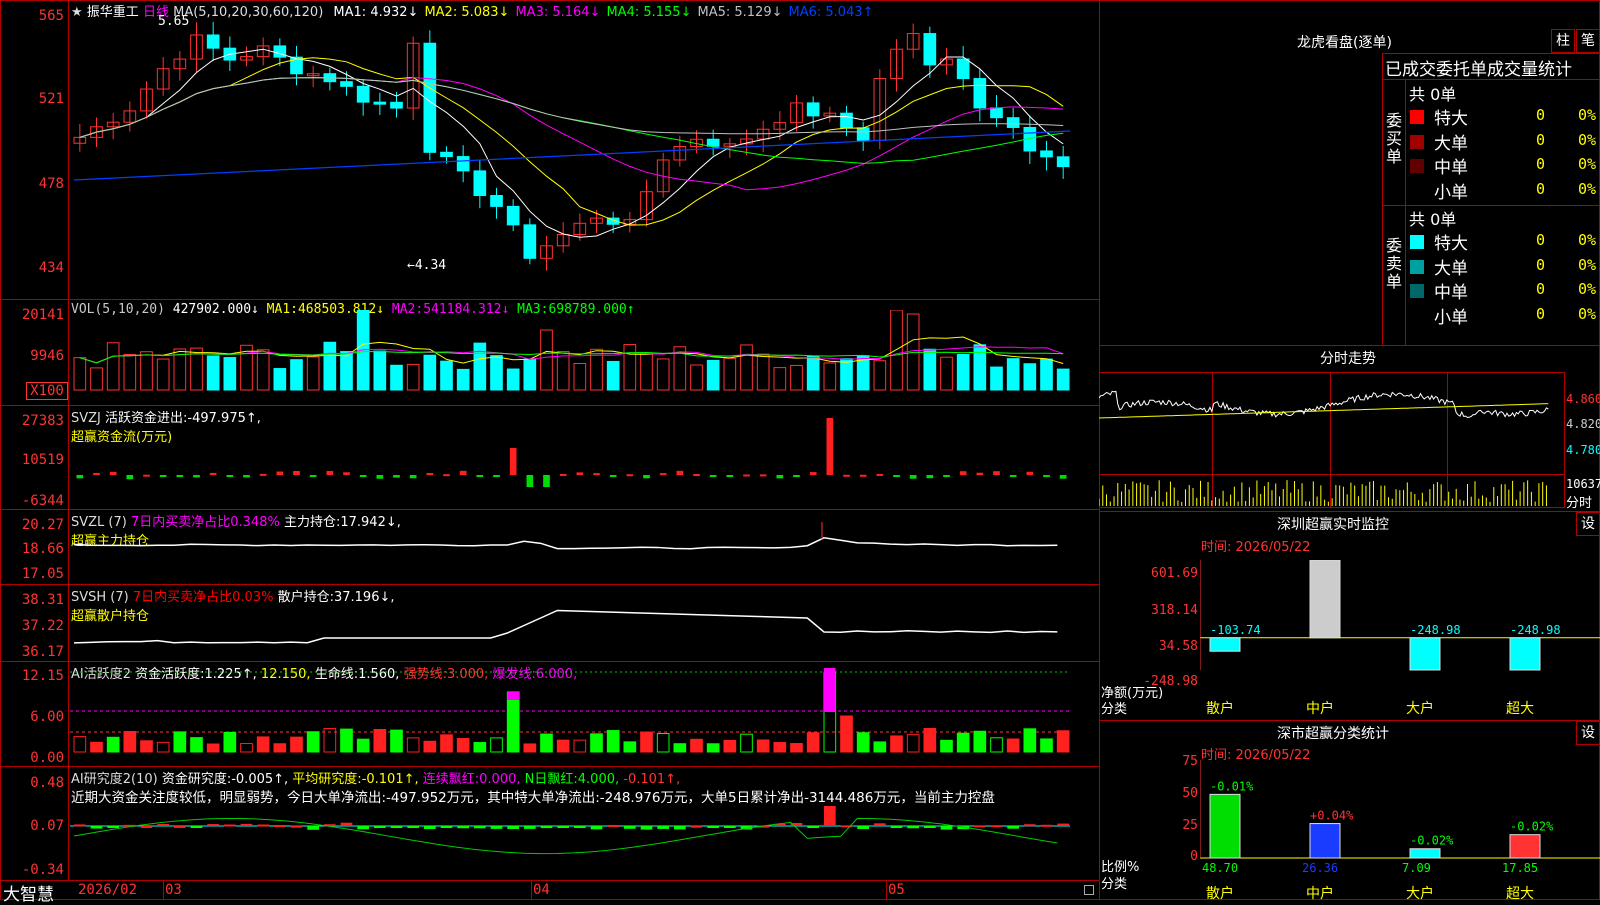 The image size is (1600, 905). What do you see at coordinates (1588, 524) in the screenshot?
I see `sz-monitor-settings-button: 设` at bounding box center [1588, 524].